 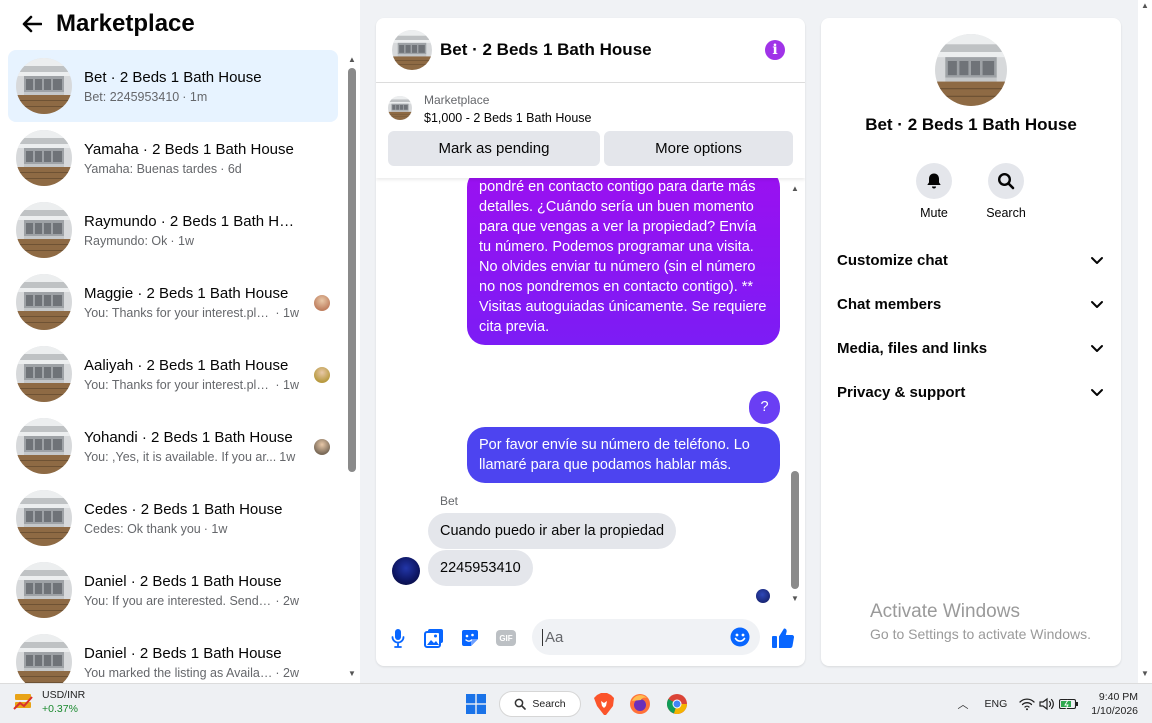 What do you see at coordinates (971, 260) in the screenshot?
I see `customize-chat-section: Customize chat` at bounding box center [971, 260].